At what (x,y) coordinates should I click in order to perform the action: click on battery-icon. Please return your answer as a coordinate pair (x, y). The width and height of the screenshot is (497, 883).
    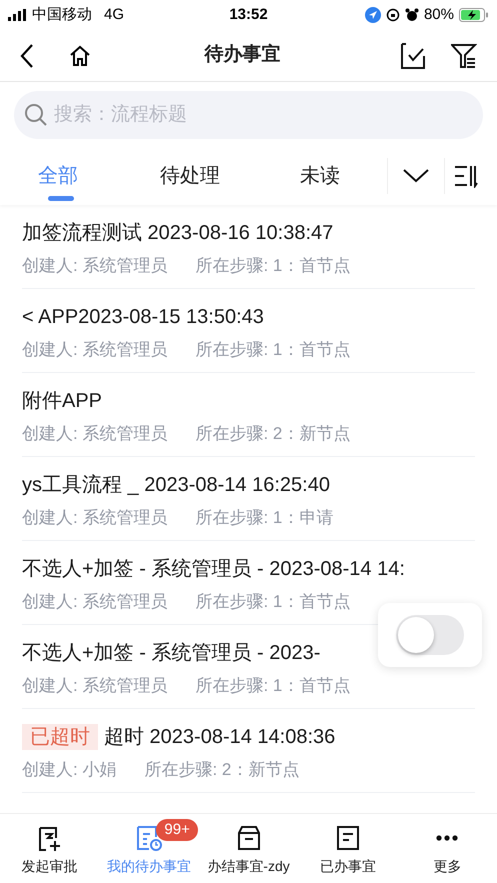
    Looking at the image, I should click on (474, 15).